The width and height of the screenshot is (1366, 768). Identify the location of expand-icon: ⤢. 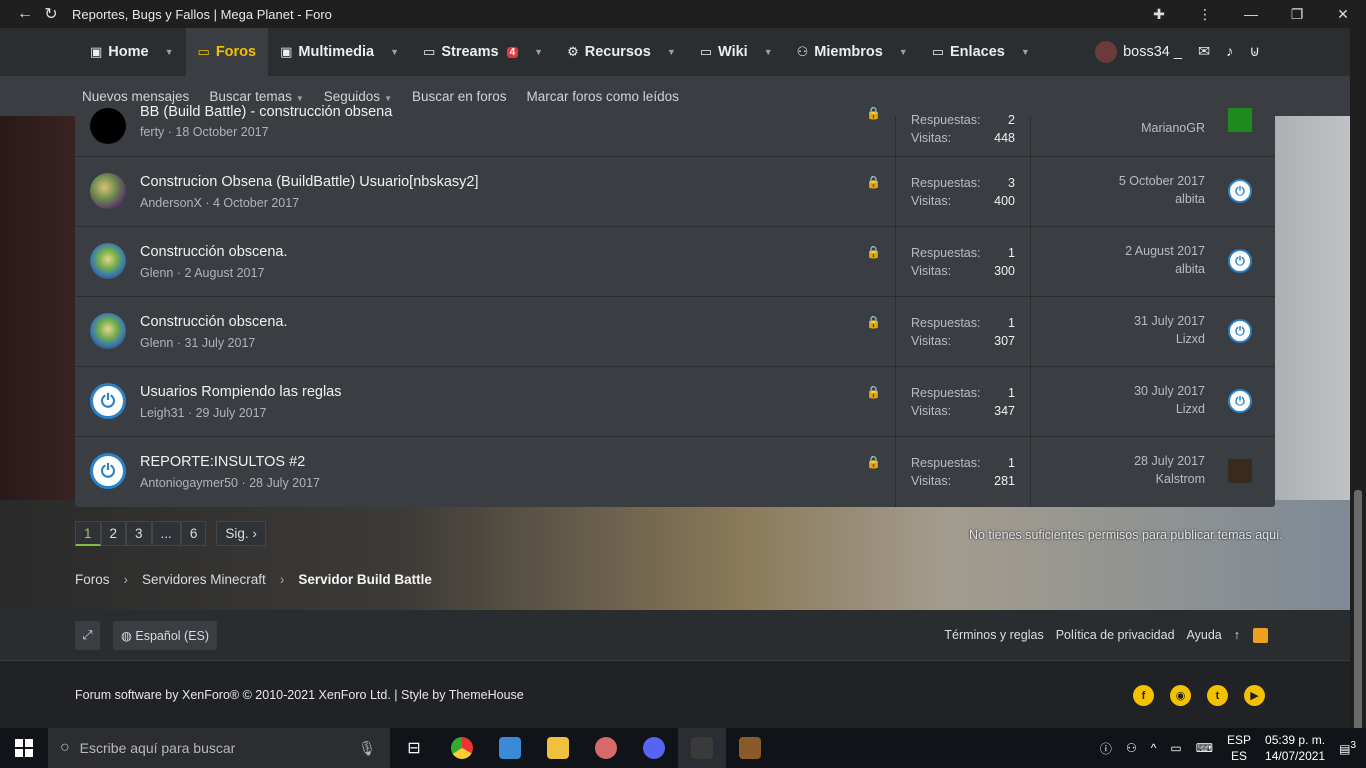
(87, 635).